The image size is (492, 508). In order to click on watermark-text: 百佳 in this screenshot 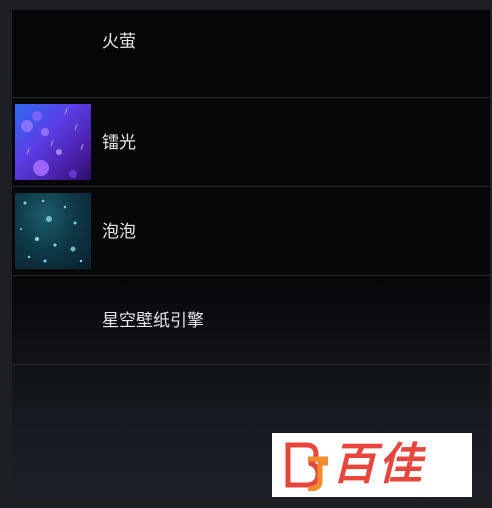, I will do `click(378, 464)`.